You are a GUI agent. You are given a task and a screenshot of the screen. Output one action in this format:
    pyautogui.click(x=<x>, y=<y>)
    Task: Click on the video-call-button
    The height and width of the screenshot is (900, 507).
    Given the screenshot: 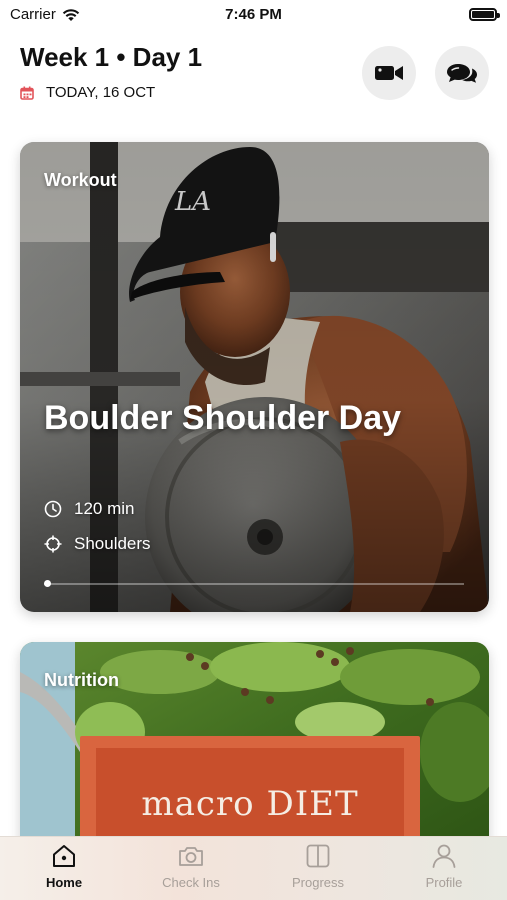 What is the action you would take?
    pyautogui.click(x=389, y=73)
    